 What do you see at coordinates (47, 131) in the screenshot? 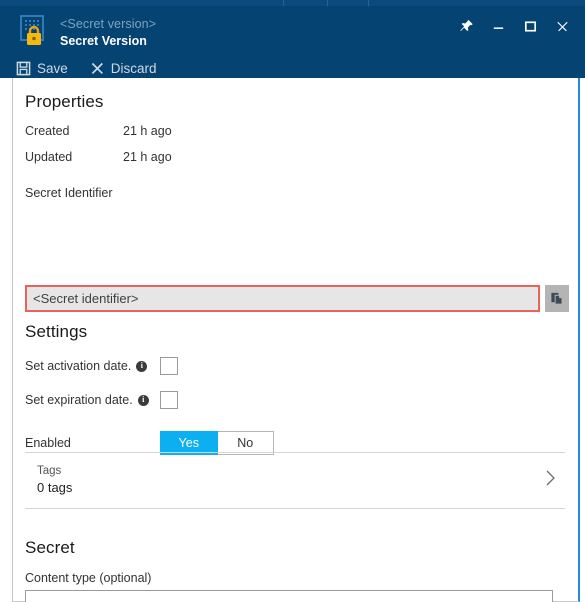
I see `created-label: Created` at bounding box center [47, 131].